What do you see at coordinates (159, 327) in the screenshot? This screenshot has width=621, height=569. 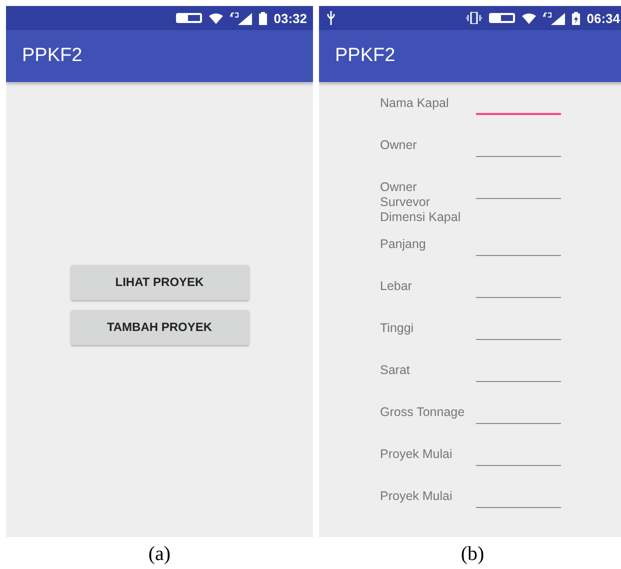 I see `menu-button: TAMBAH PROYEK` at bounding box center [159, 327].